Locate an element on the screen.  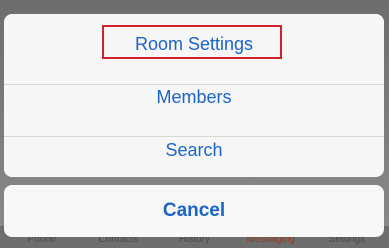
room-settings-label: Room Settings is located at coordinates (194, 44).